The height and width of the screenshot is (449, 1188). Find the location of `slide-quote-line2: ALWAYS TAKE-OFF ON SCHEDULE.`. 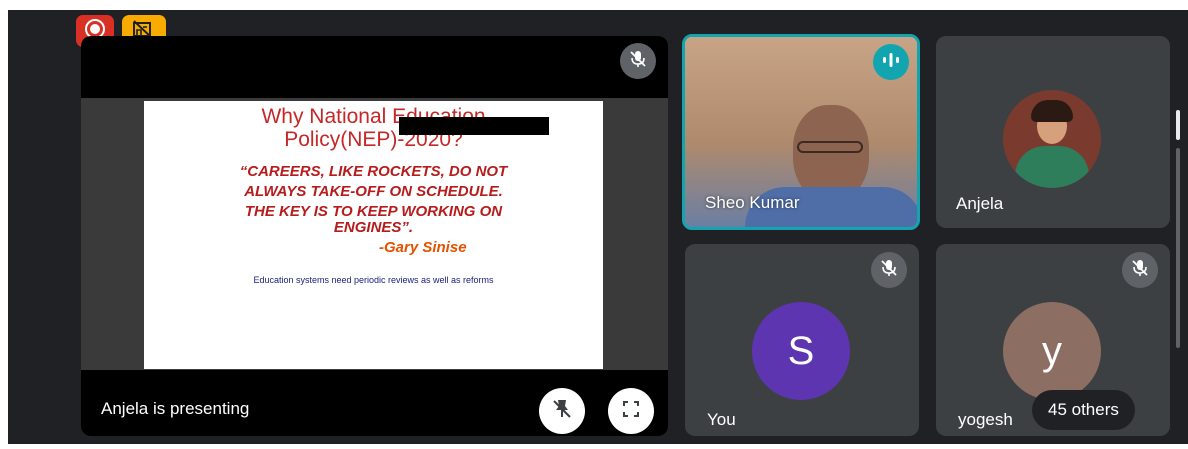

slide-quote-line2: ALWAYS TAKE-OFF ON SCHEDULE. is located at coordinates (373, 191).